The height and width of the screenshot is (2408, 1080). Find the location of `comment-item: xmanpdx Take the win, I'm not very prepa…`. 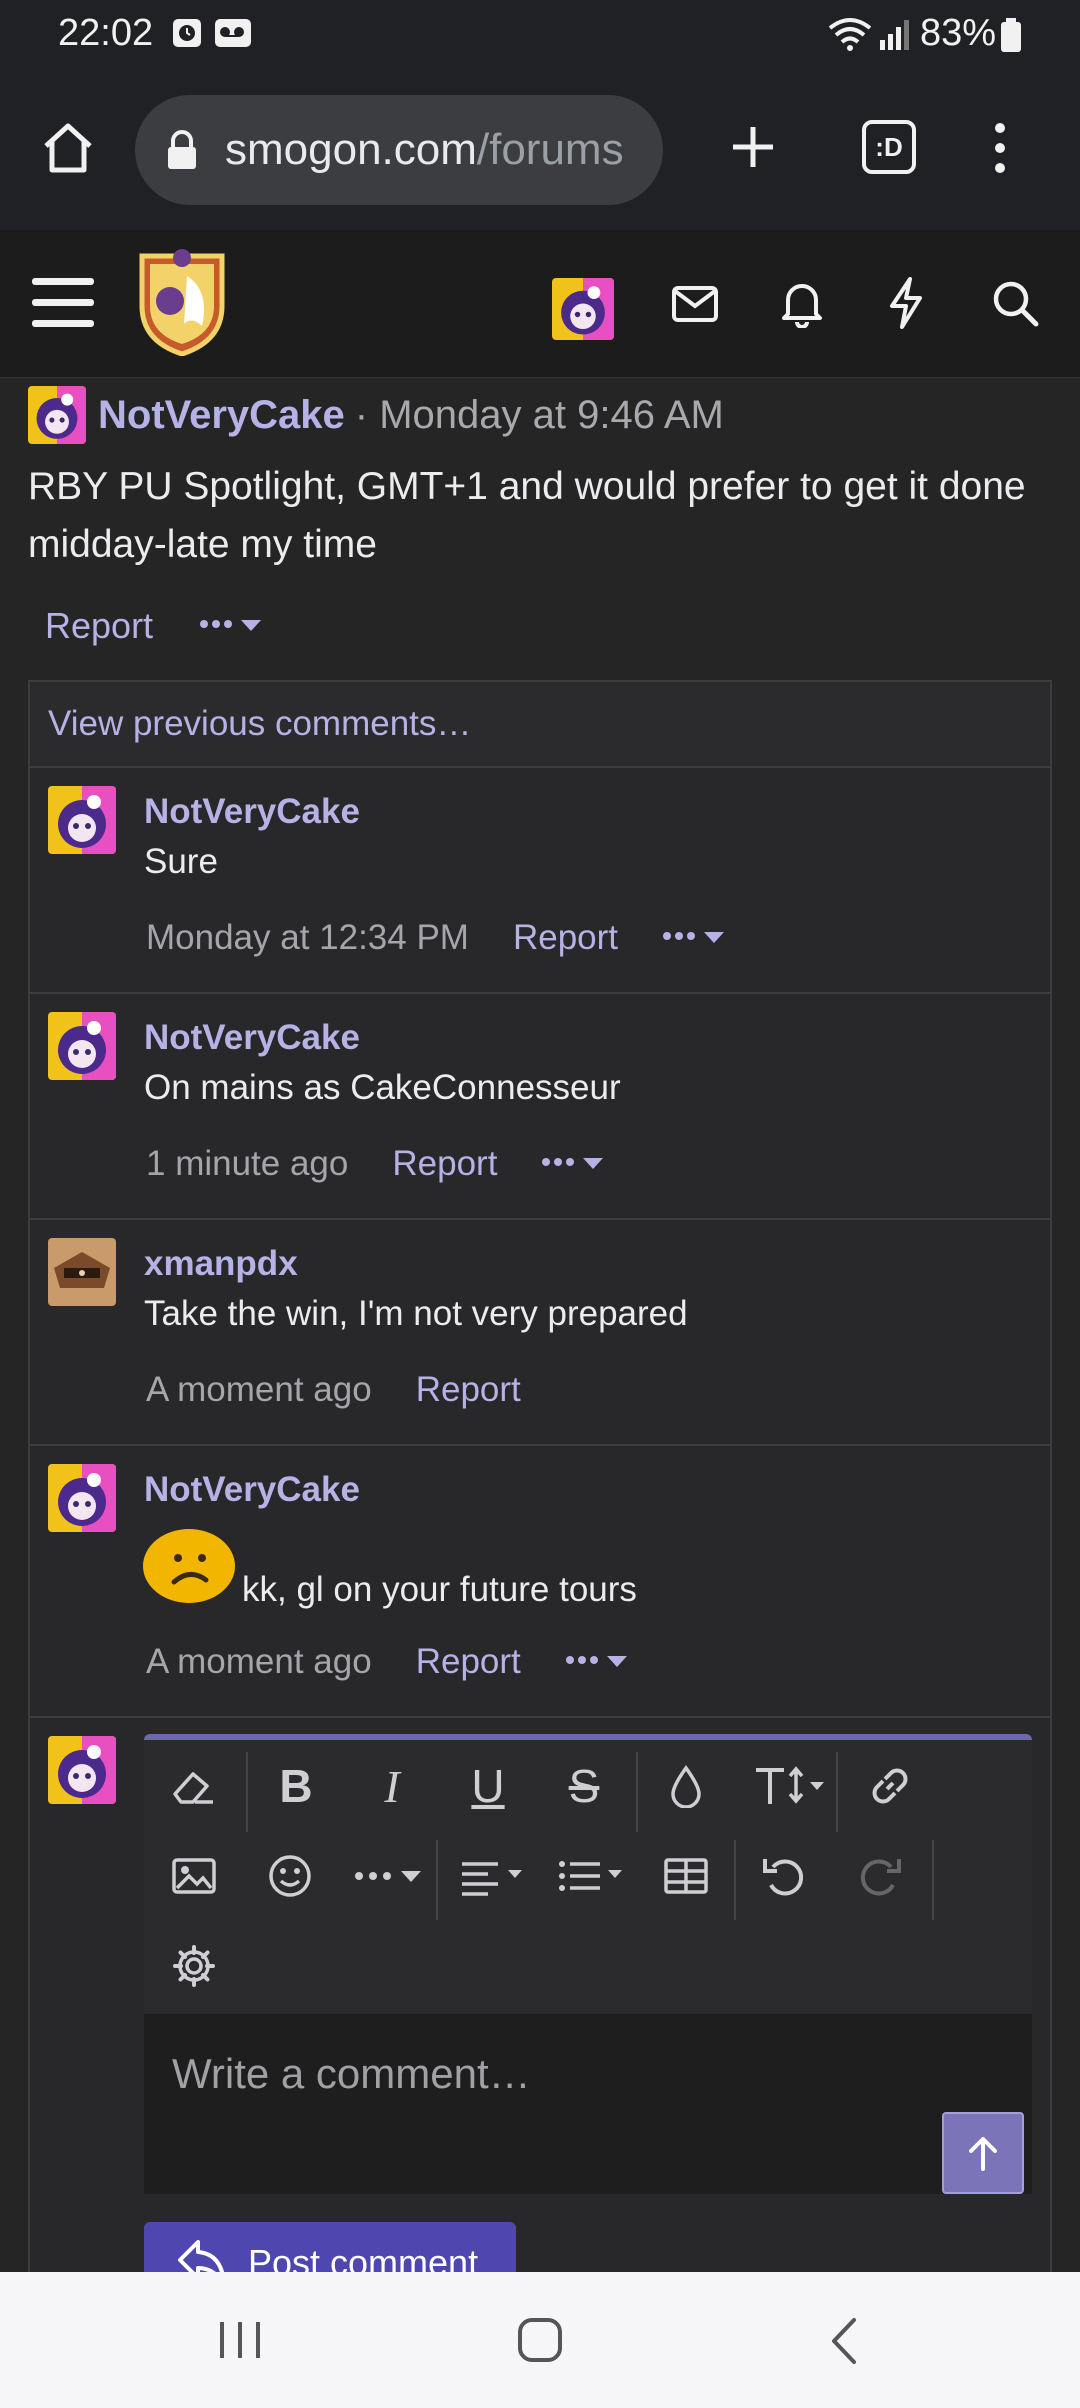

comment-item: xmanpdx Take the win, I'm not very prepa… is located at coordinates (540, 1333).